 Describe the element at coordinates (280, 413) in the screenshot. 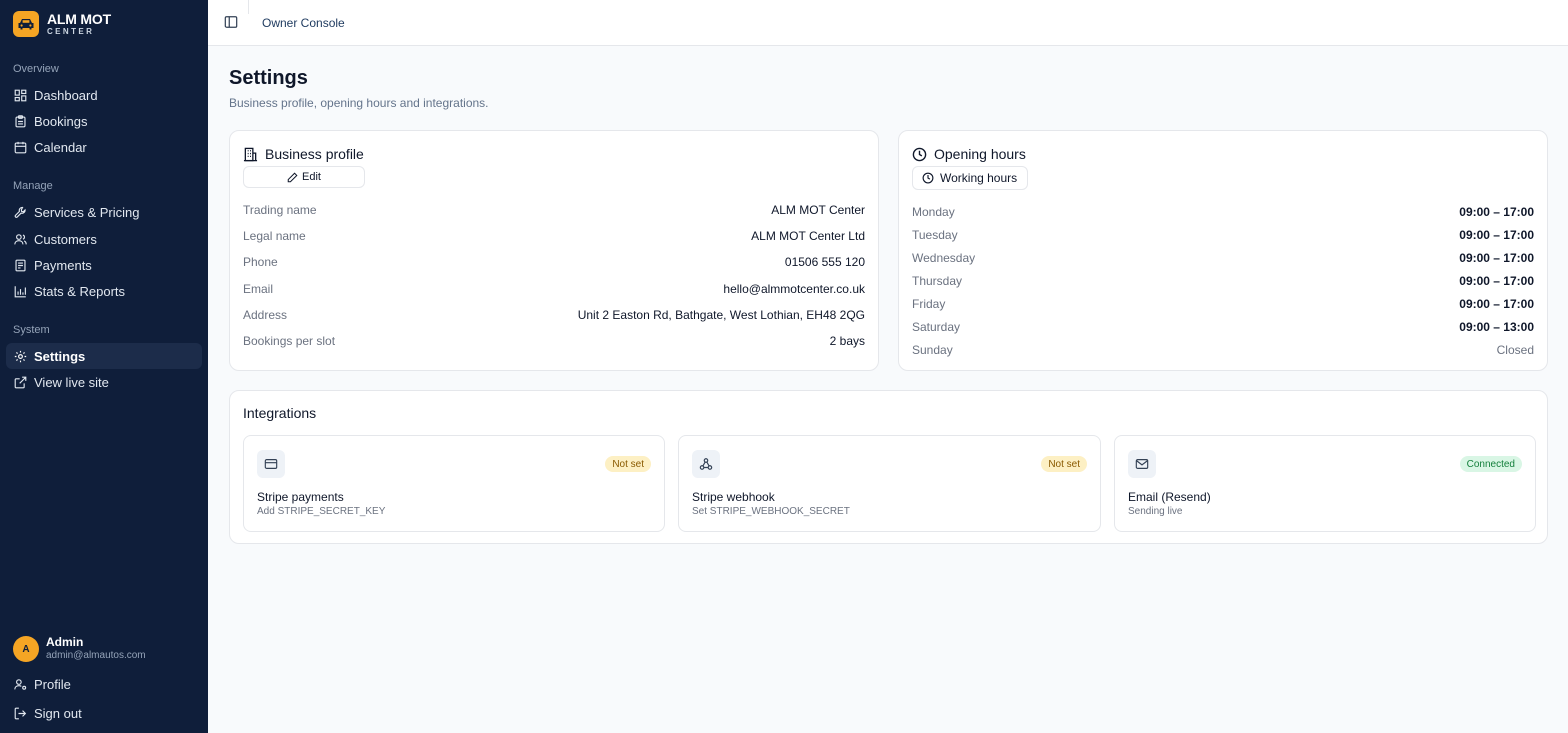

I see `integrations-title: Integrations` at that location.